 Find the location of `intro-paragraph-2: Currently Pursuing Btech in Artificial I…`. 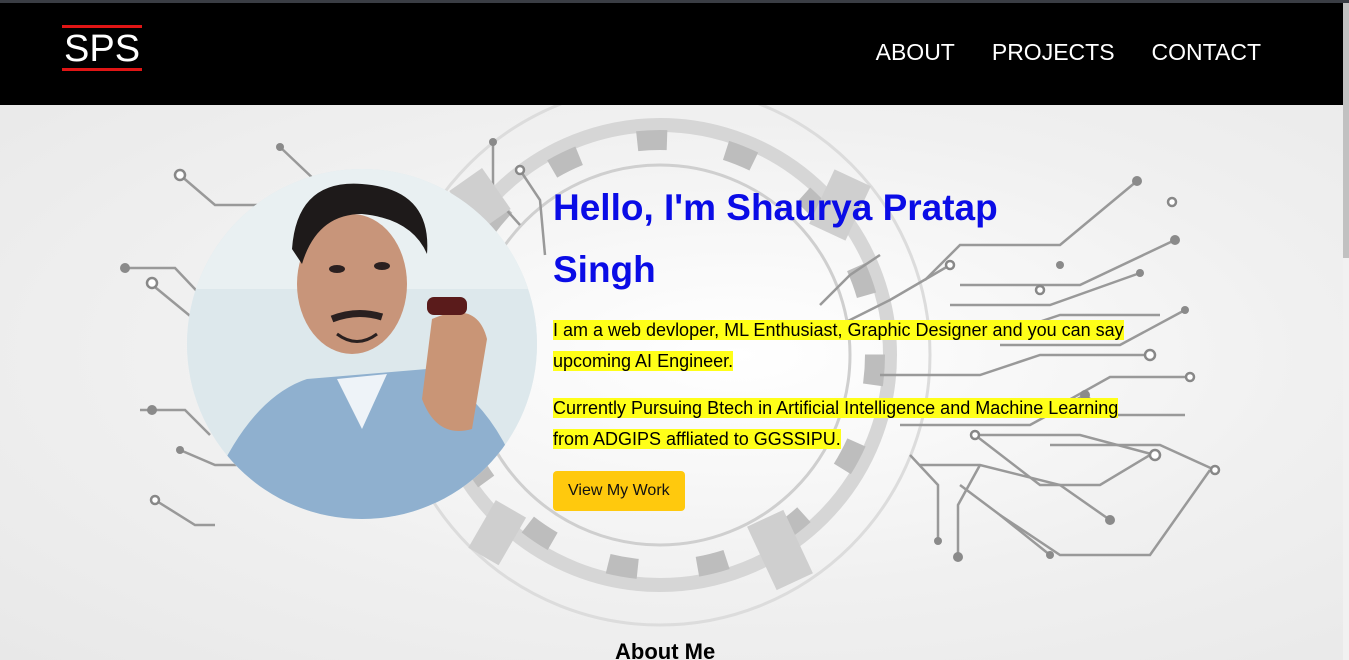

intro-paragraph-2: Currently Pursuing Btech in Artificial I… is located at coordinates (848, 424).